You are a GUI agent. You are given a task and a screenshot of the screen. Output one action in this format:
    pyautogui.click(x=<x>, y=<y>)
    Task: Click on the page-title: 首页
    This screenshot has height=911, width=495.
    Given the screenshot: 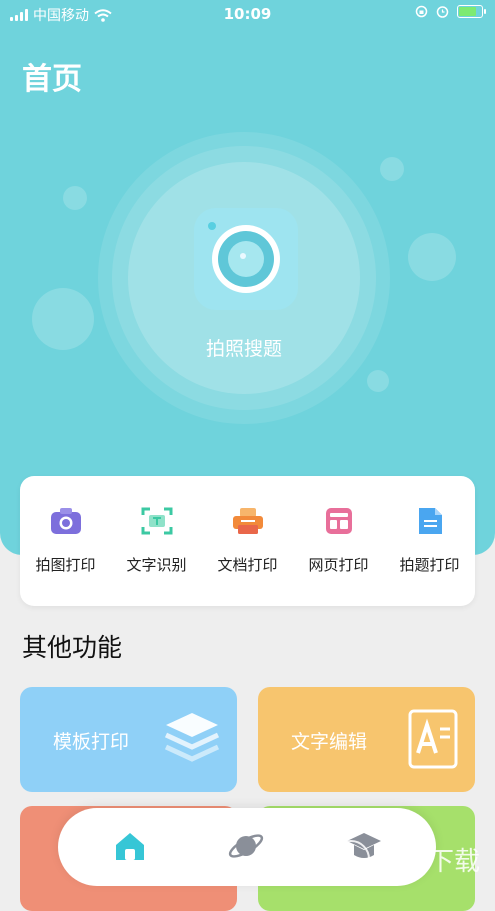 What is the action you would take?
    pyautogui.click(x=52, y=79)
    